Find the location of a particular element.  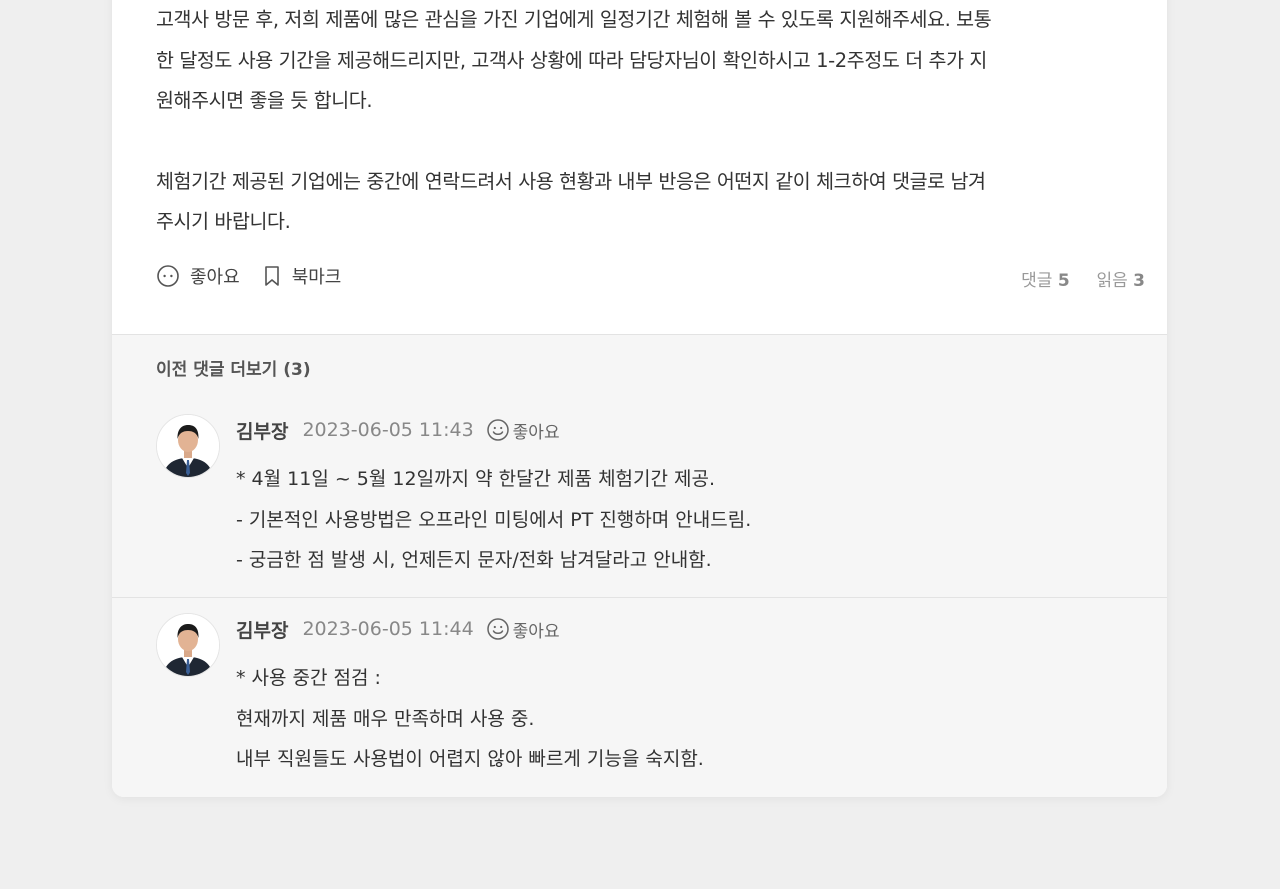

bookmark-button: 북마크 is located at coordinates (302, 276).